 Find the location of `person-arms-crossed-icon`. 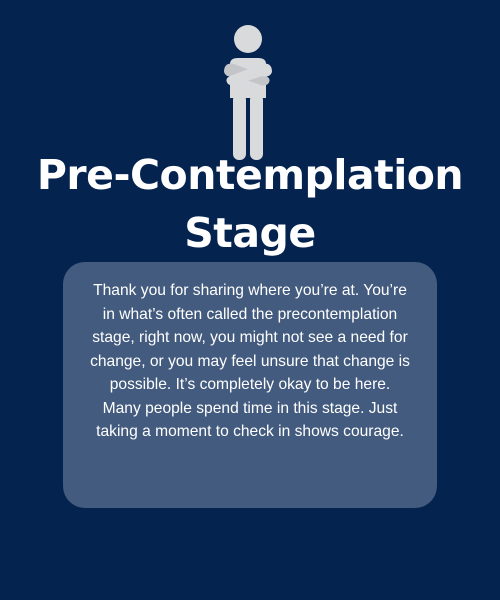

person-arms-crossed-icon is located at coordinates (248, 93).